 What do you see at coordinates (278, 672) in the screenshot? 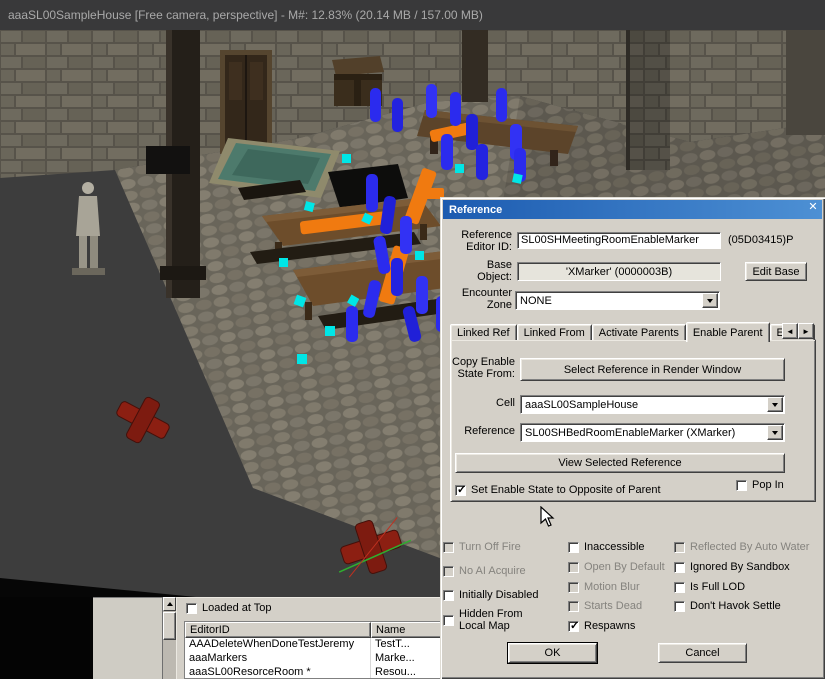
I see `cell-editorid: aaaSL00ResorceRoom *` at bounding box center [278, 672].